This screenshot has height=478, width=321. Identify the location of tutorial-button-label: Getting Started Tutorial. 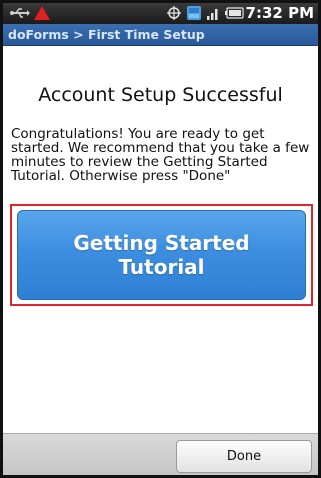
(161, 255).